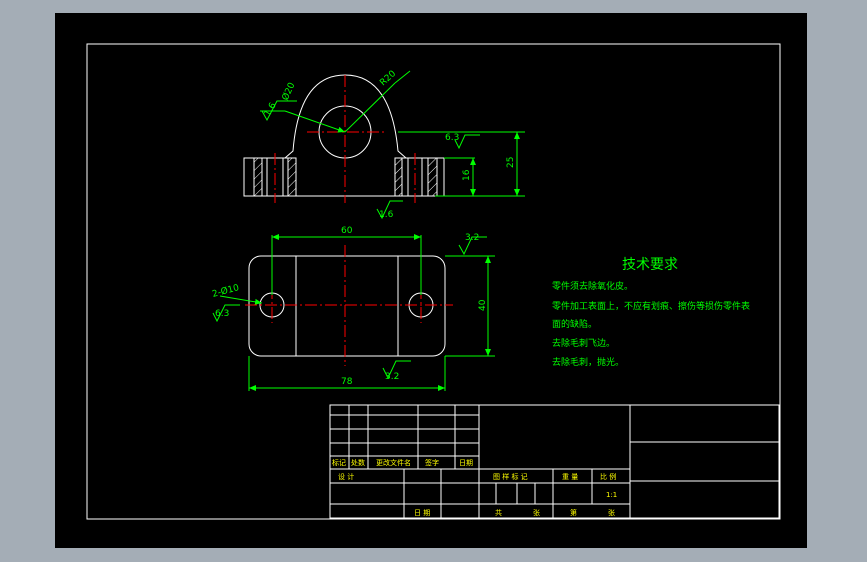 This screenshot has height=562, width=867. What do you see at coordinates (583, 343) in the screenshot?
I see `tech-line-4: 去除毛刺飞边。` at bounding box center [583, 343].